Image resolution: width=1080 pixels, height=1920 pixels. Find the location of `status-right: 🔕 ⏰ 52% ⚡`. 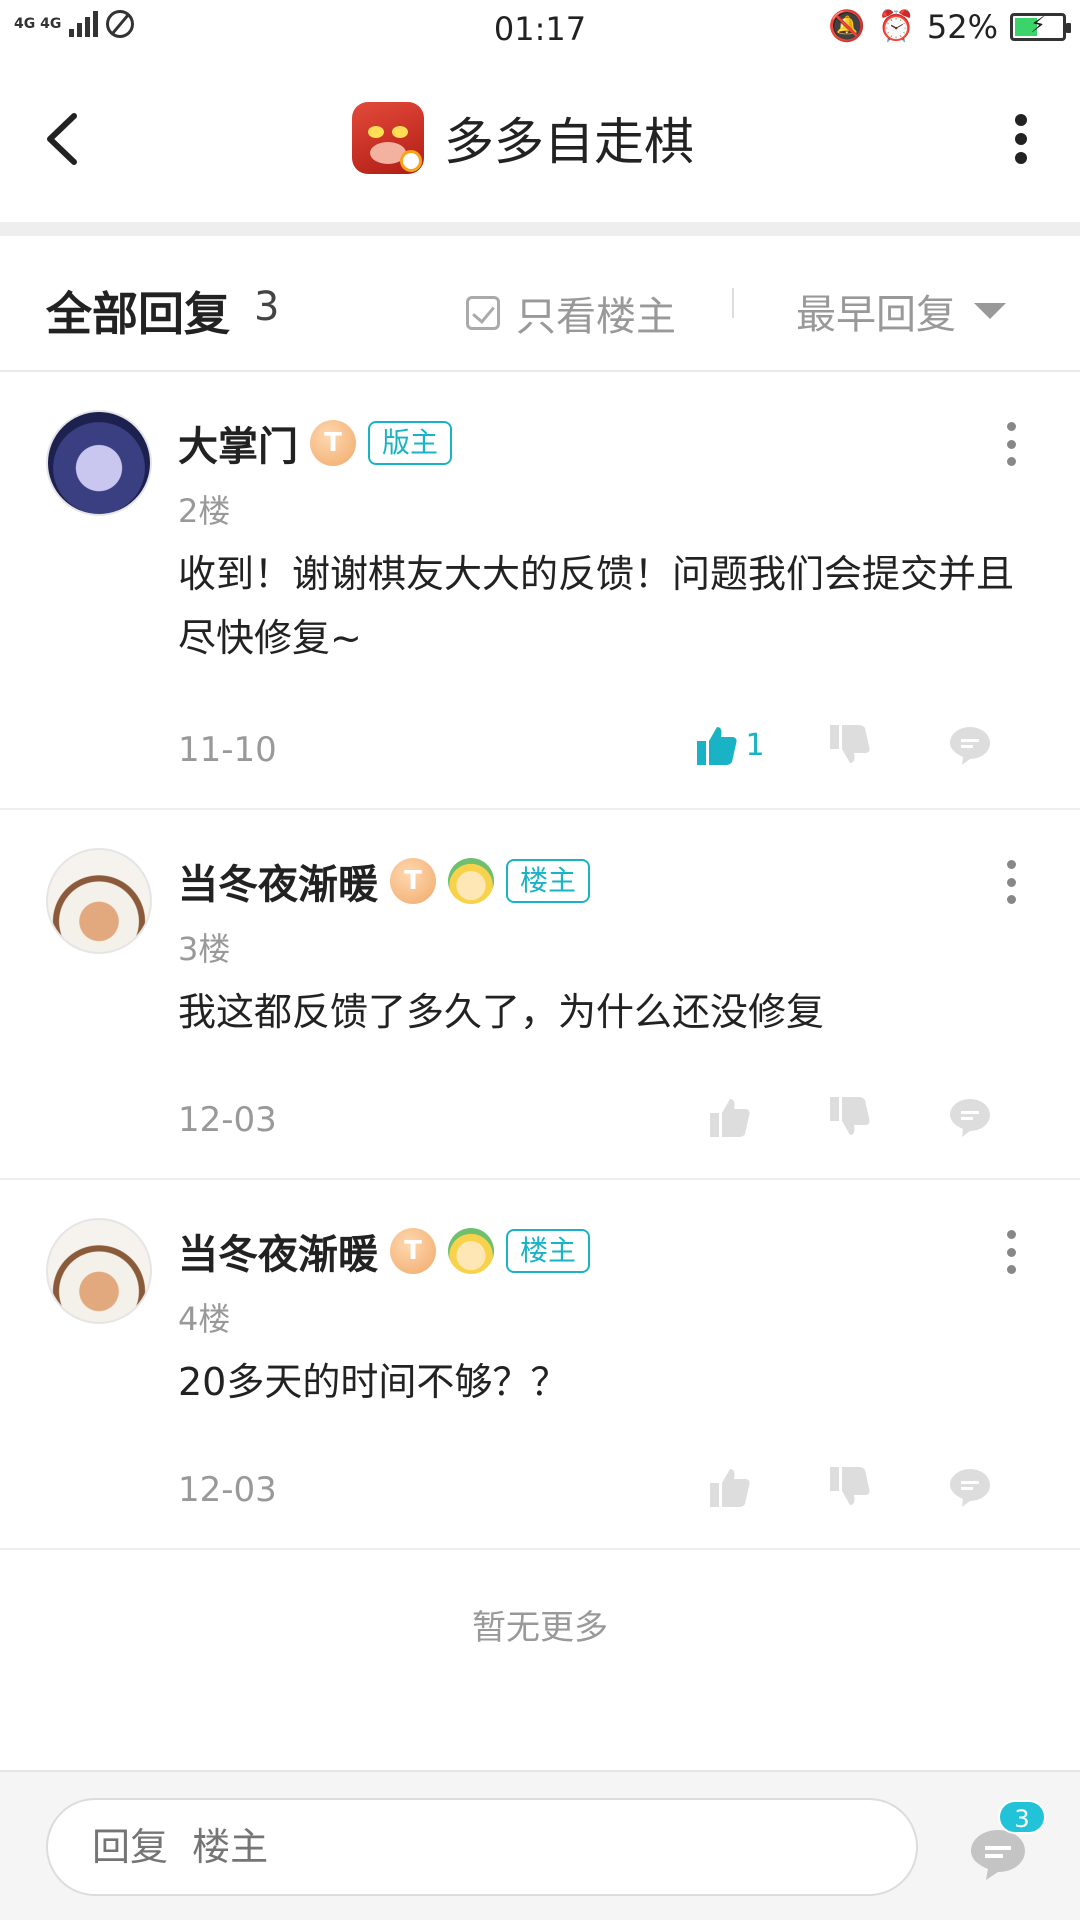

status-right: 🔕 ⏰ 52% ⚡ is located at coordinates (949, 27).